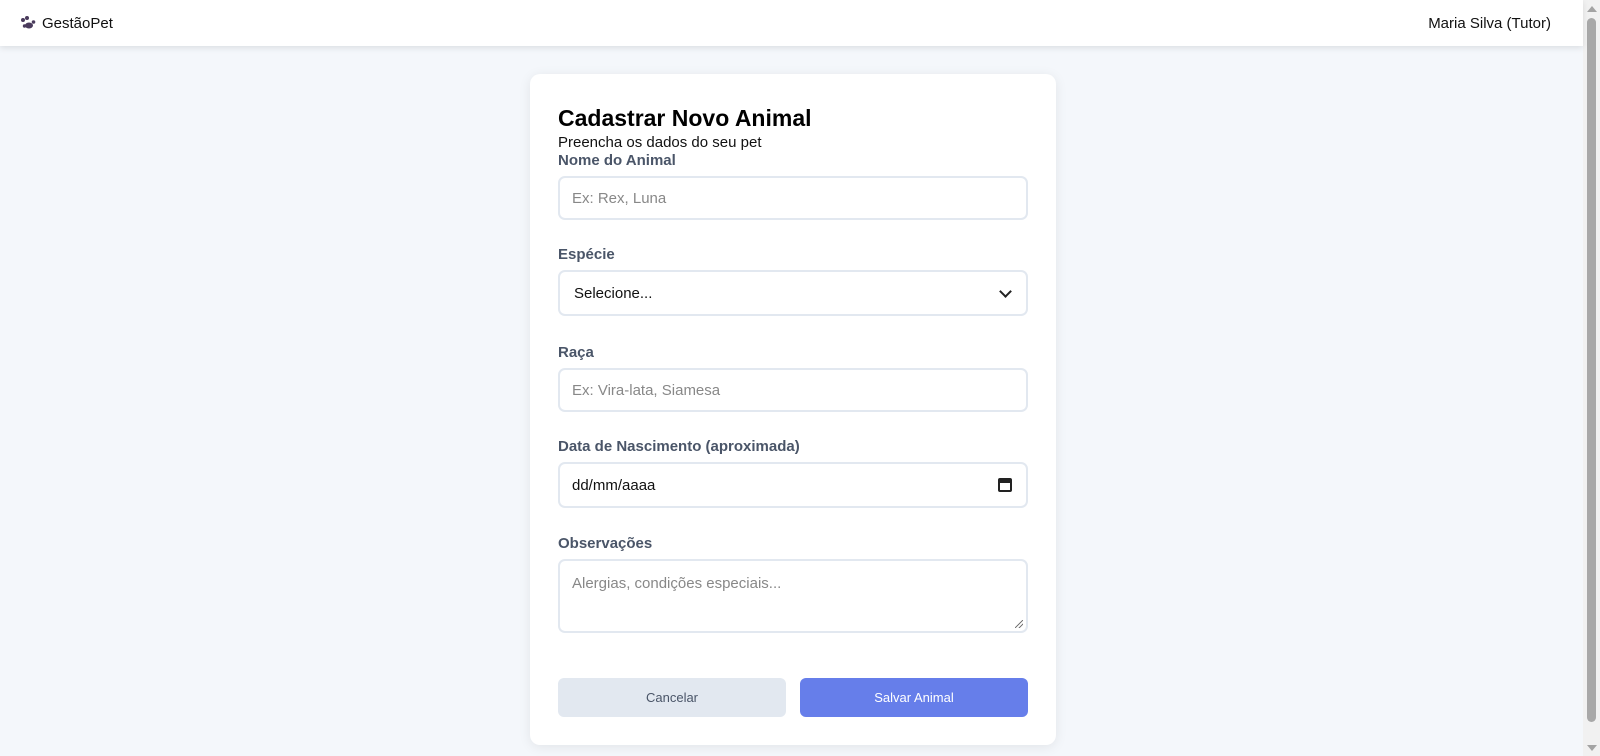 The image size is (1600, 756). Describe the element at coordinates (793, 390) in the screenshot. I see `breed-input: Ex: Vira-lata, Siamesa` at that location.